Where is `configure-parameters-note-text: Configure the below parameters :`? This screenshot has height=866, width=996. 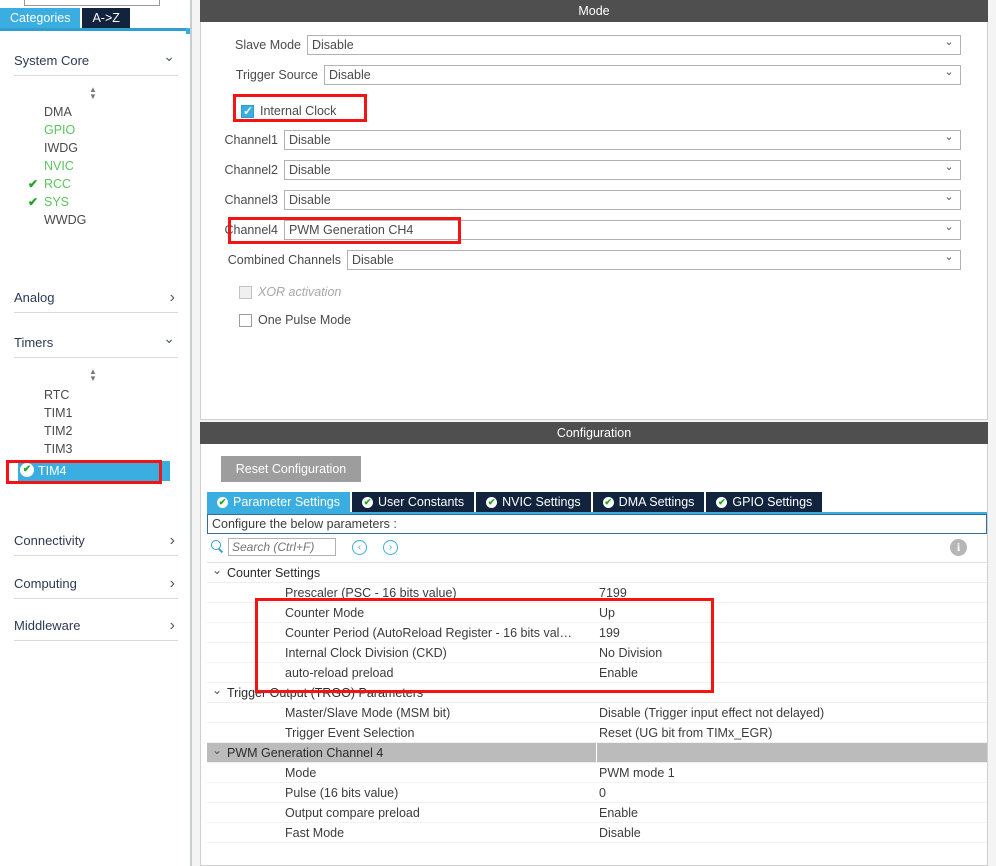 configure-parameters-note-text: Configure the below parameters : is located at coordinates (304, 524).